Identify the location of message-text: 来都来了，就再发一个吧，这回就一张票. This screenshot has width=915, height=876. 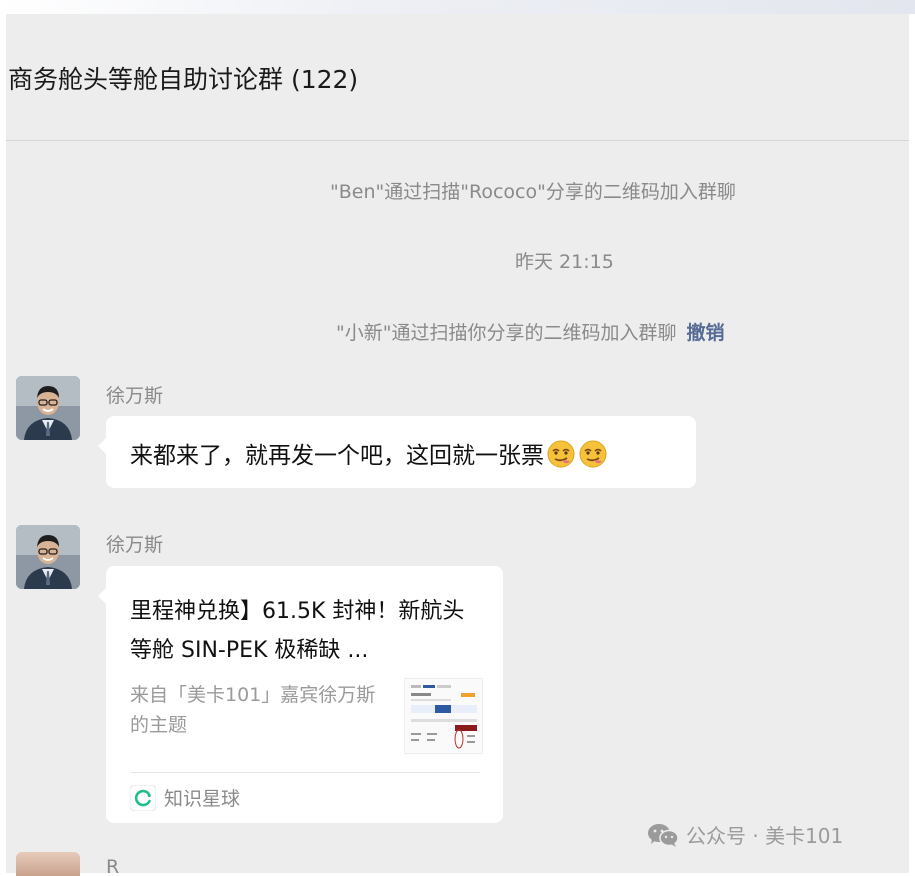
(369, 453).